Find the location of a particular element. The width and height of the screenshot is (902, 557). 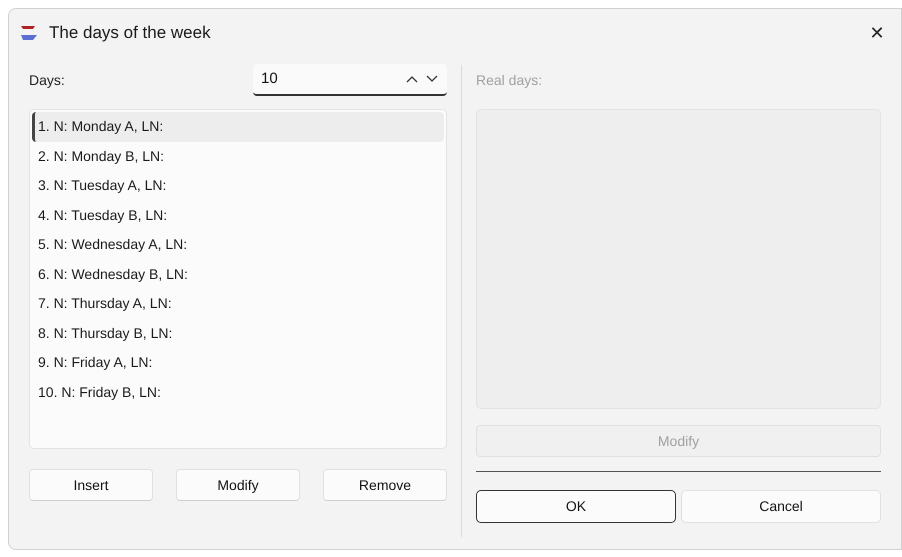

days-label: Days: is located at coordinates (47, 80).